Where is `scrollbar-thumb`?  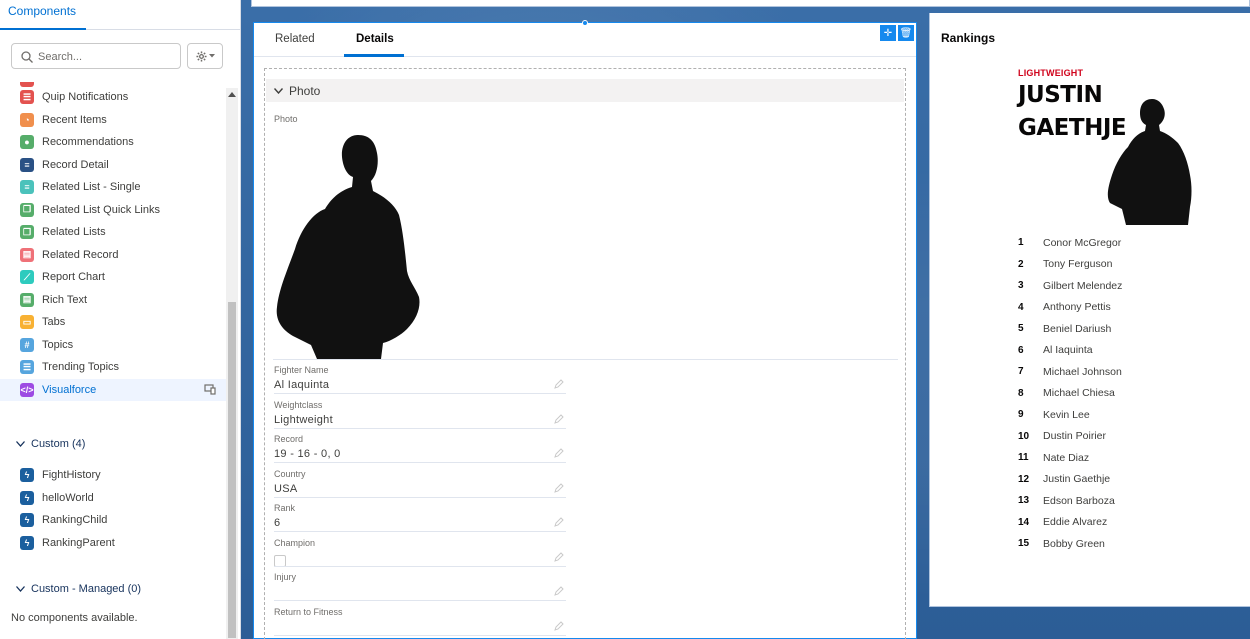 scrollbar-thumb is located at coordinates (232, 470).